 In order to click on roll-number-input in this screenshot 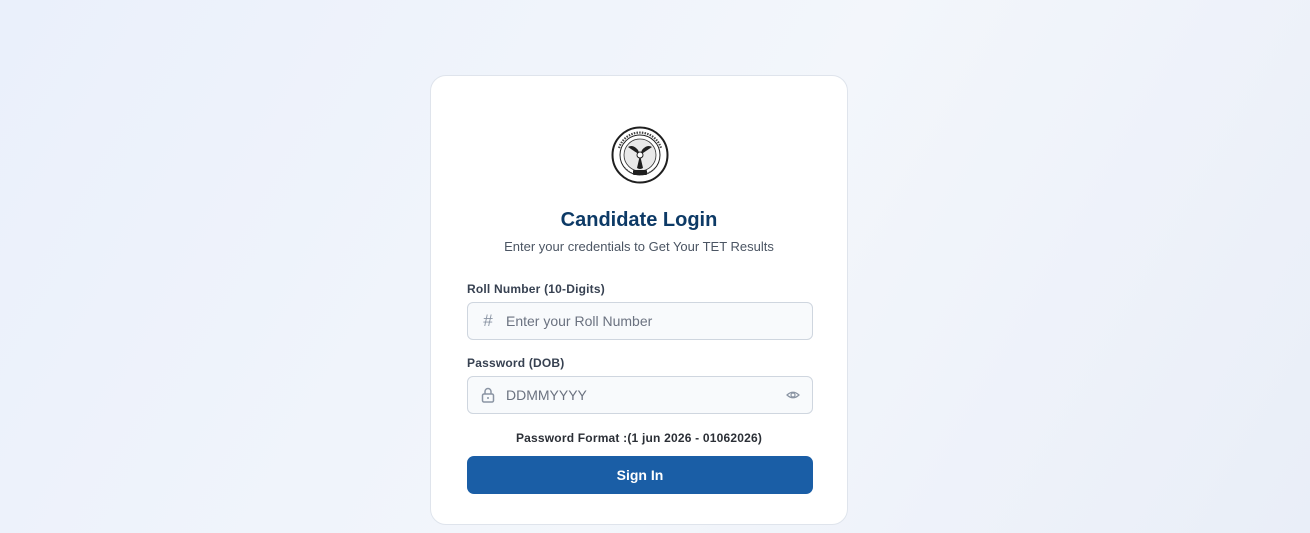, I will do `click(636, 321)`.